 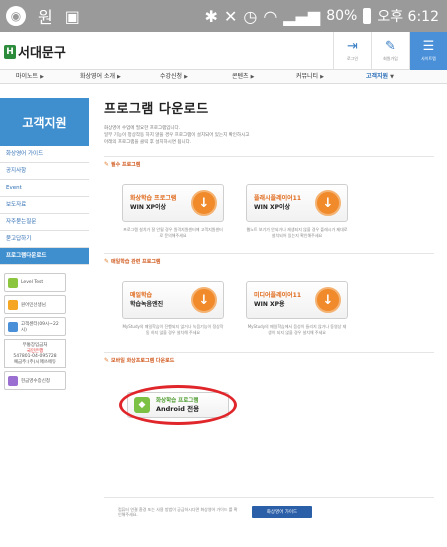 I want to click on logo-mark-icon: H, so click(x=10, y=51).